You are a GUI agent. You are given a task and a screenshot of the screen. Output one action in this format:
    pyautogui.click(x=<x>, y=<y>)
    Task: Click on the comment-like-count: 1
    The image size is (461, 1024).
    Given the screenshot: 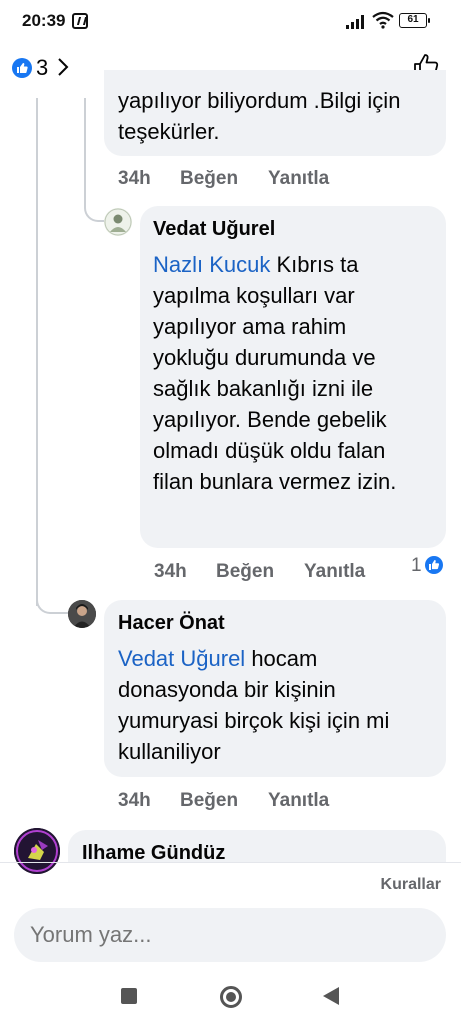 What is the action you would take?
    pyautogui.click(x=429, y=566)
    